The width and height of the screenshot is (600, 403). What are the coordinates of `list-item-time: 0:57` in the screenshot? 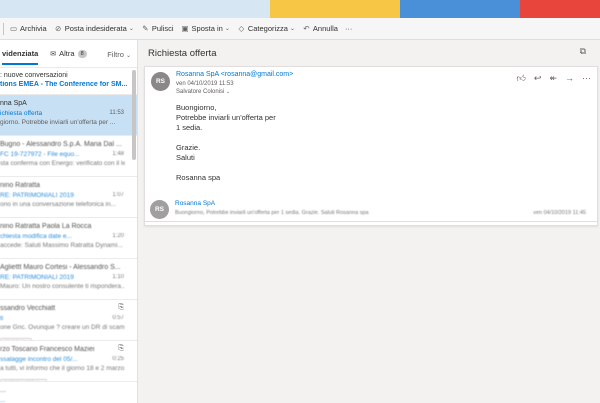 It's located at (118, 318).